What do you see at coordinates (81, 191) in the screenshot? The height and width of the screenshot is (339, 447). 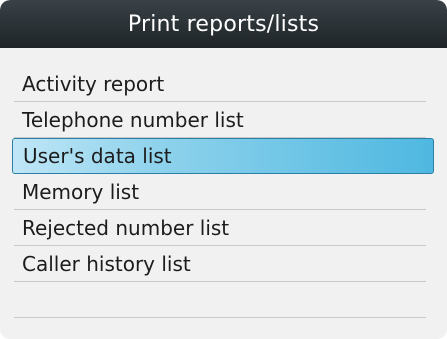 I see `menu-item-label: Memory list` at bounding box center [81, 191].